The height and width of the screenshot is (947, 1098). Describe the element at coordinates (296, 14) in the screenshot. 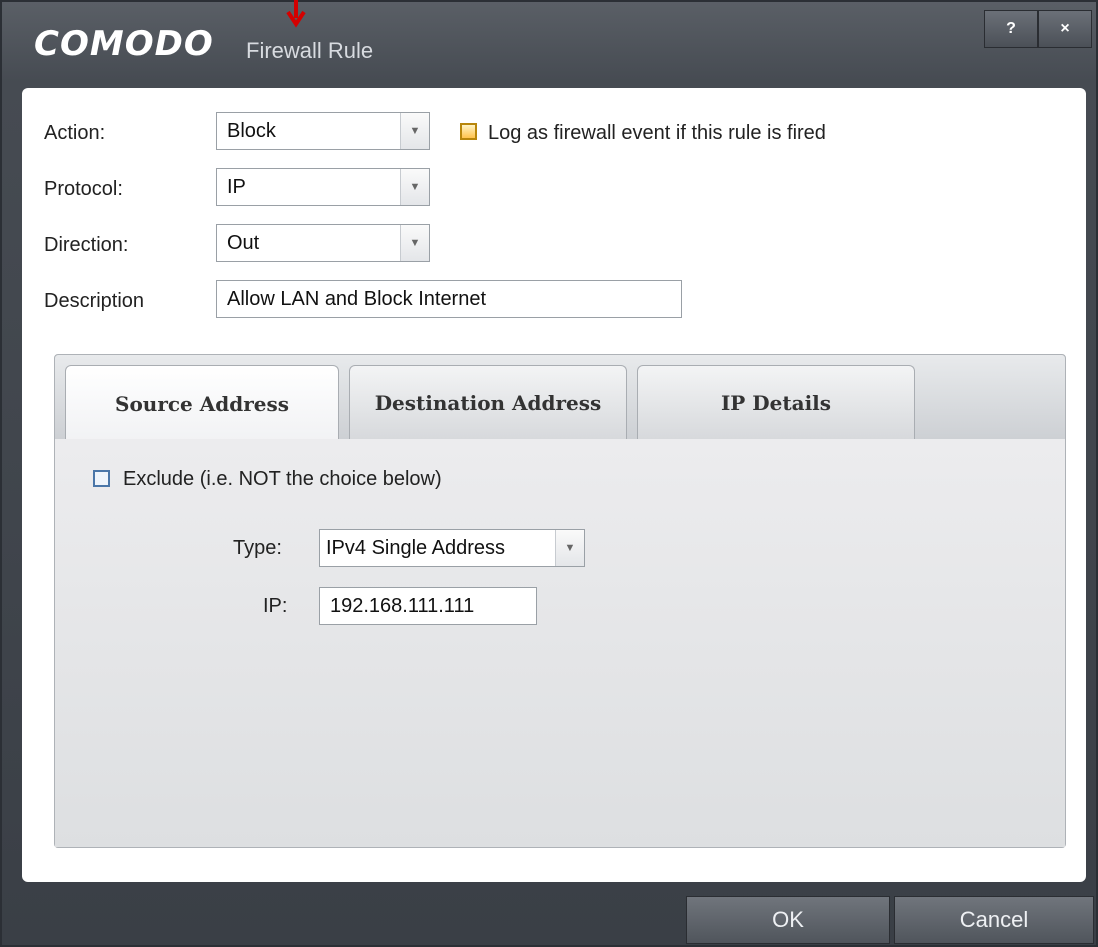

I see `red-arrow-icon` at that location.